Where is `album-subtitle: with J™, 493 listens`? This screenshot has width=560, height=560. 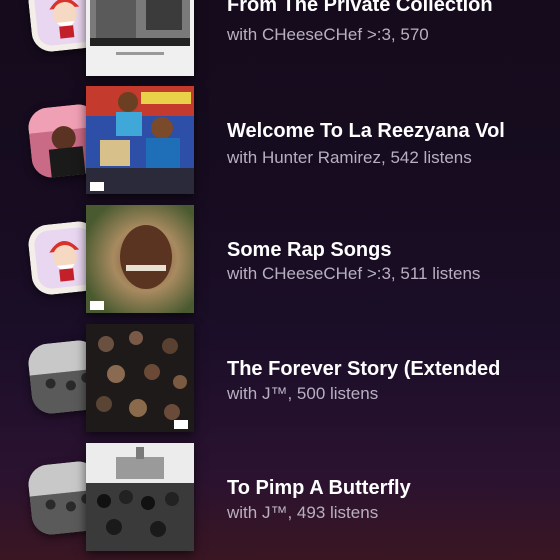 album-subtitle: with J™, 493 listens is located at coordinates (393, 513).